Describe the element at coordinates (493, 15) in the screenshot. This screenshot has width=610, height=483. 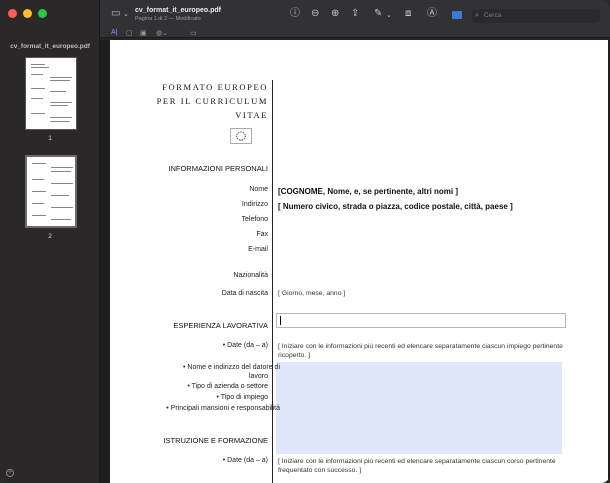
I see `search-placeholder: Cerca` at that location.